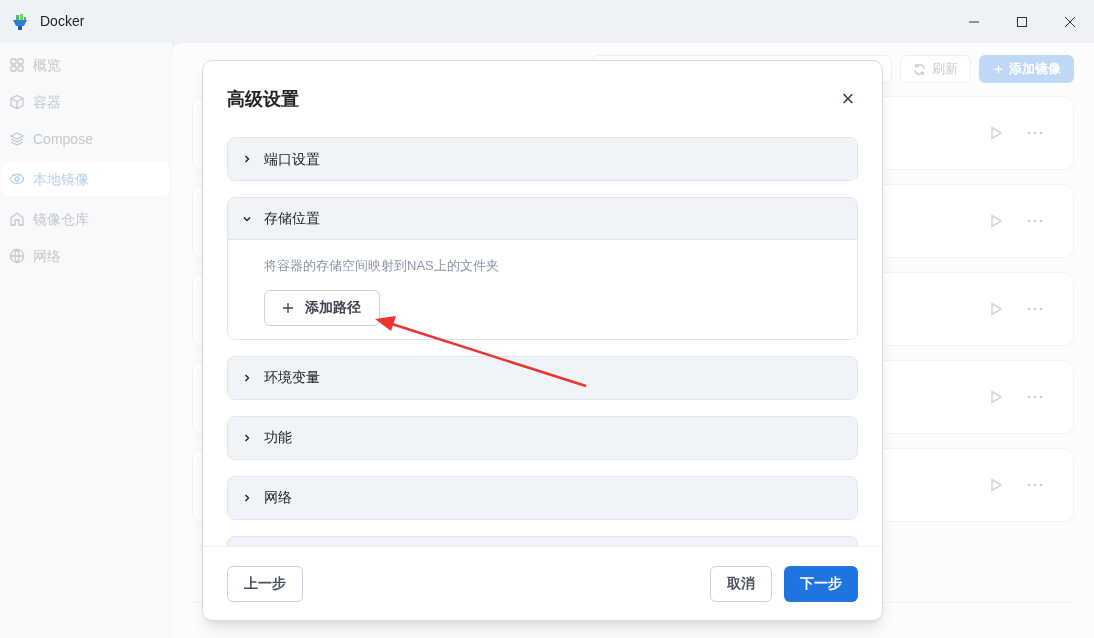 The width and height of the screenshot is (1094, 638). I want to click on window-title: Docker, so click(62, 21).